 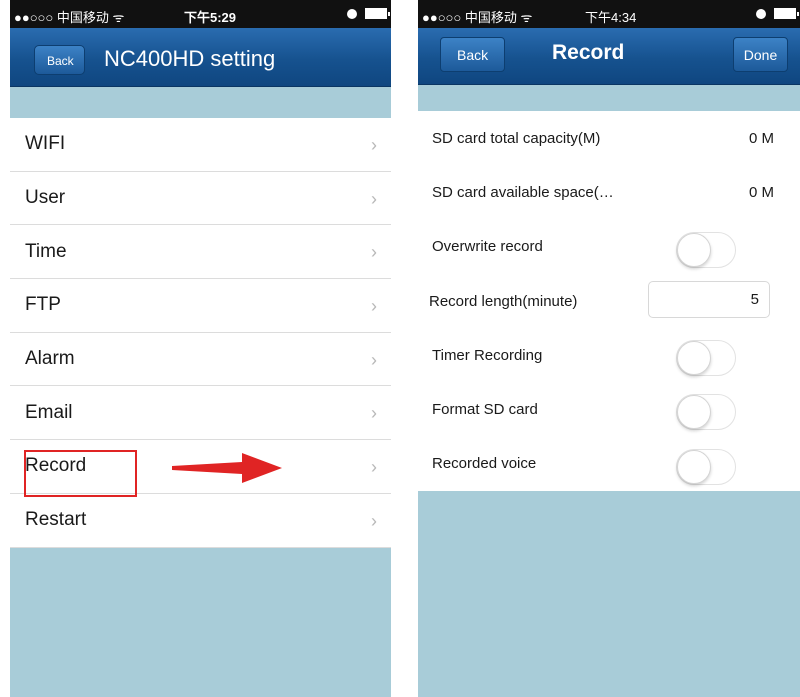 What do you see at coordinates (46, 251) in the screenshot?
I see `menu-item-label: Time` at bounding box center [46, 251].